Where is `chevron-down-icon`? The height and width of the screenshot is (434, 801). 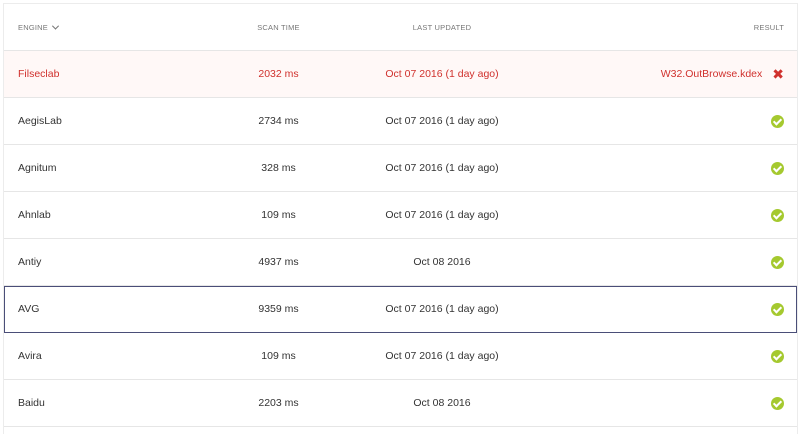
chevron-down-icon is located at coordinates (55, 26).